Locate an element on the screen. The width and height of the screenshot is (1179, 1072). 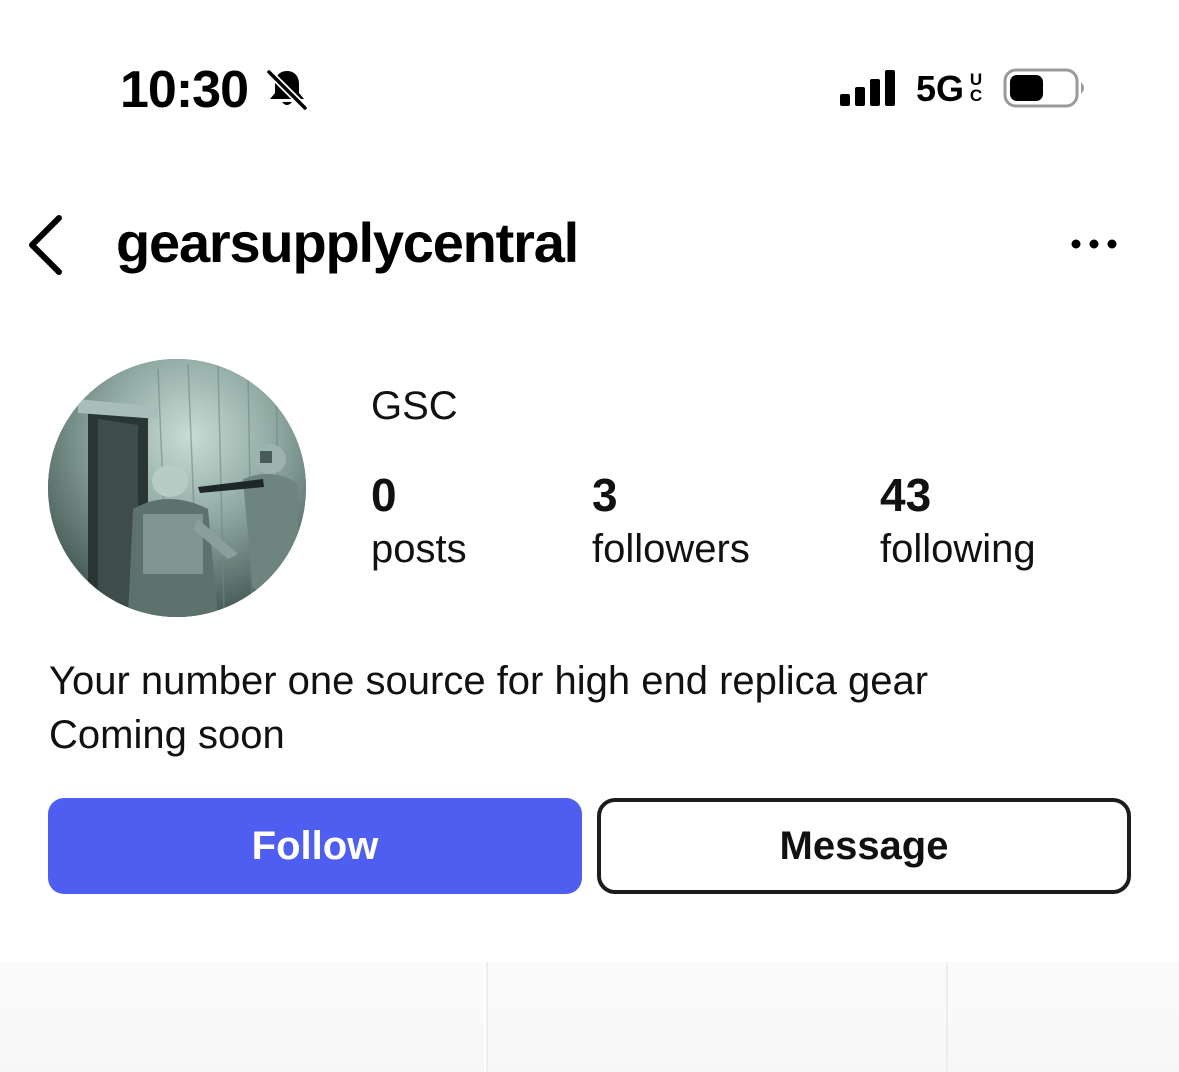
stat-followers-count: 3 is located at coordinates (605, 495).